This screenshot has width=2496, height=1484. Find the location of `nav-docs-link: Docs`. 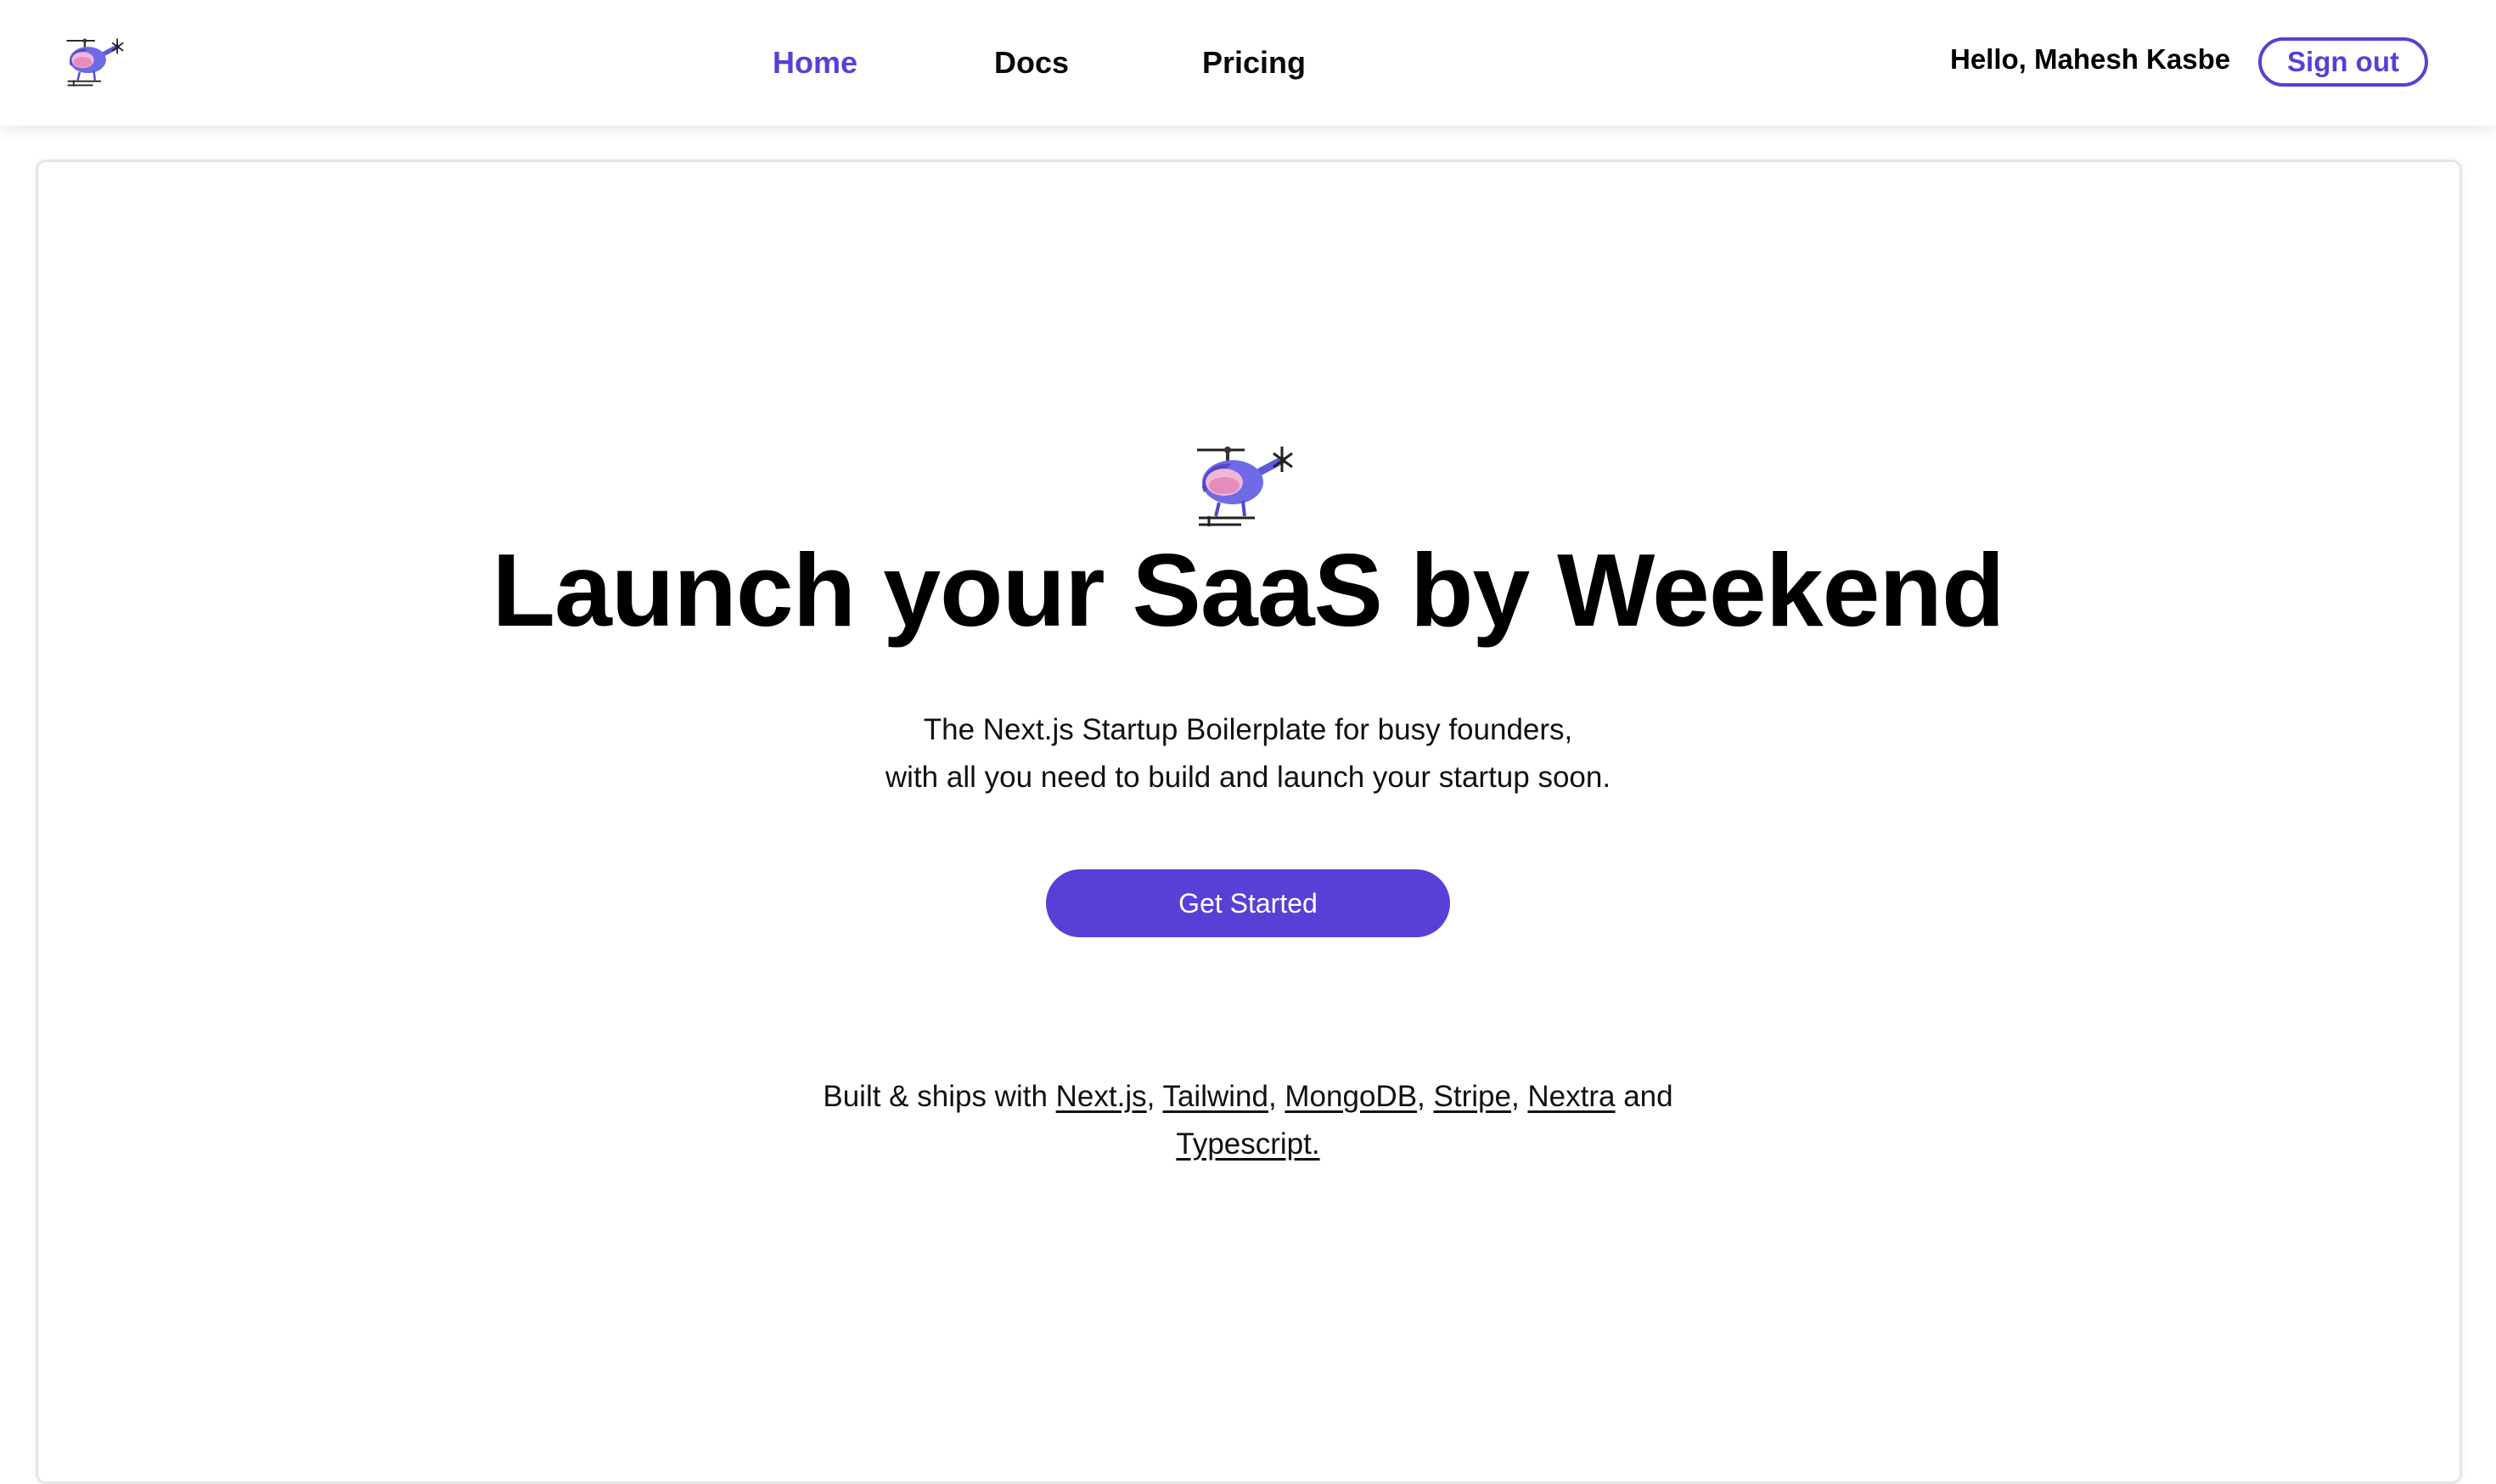

nav-docs-link: Docs is located at coordinates (1031, 63).